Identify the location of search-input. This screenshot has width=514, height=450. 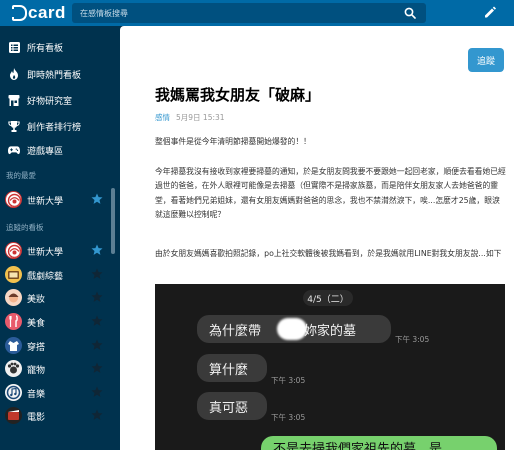
(235, 13).